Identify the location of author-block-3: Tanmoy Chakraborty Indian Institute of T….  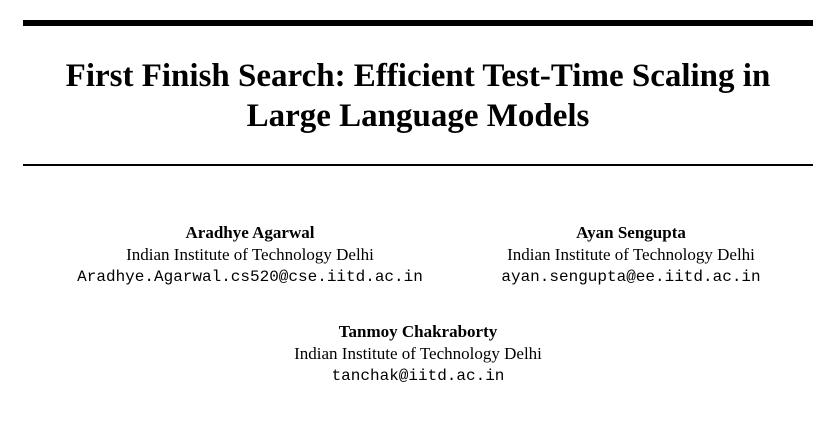
(418, 354).